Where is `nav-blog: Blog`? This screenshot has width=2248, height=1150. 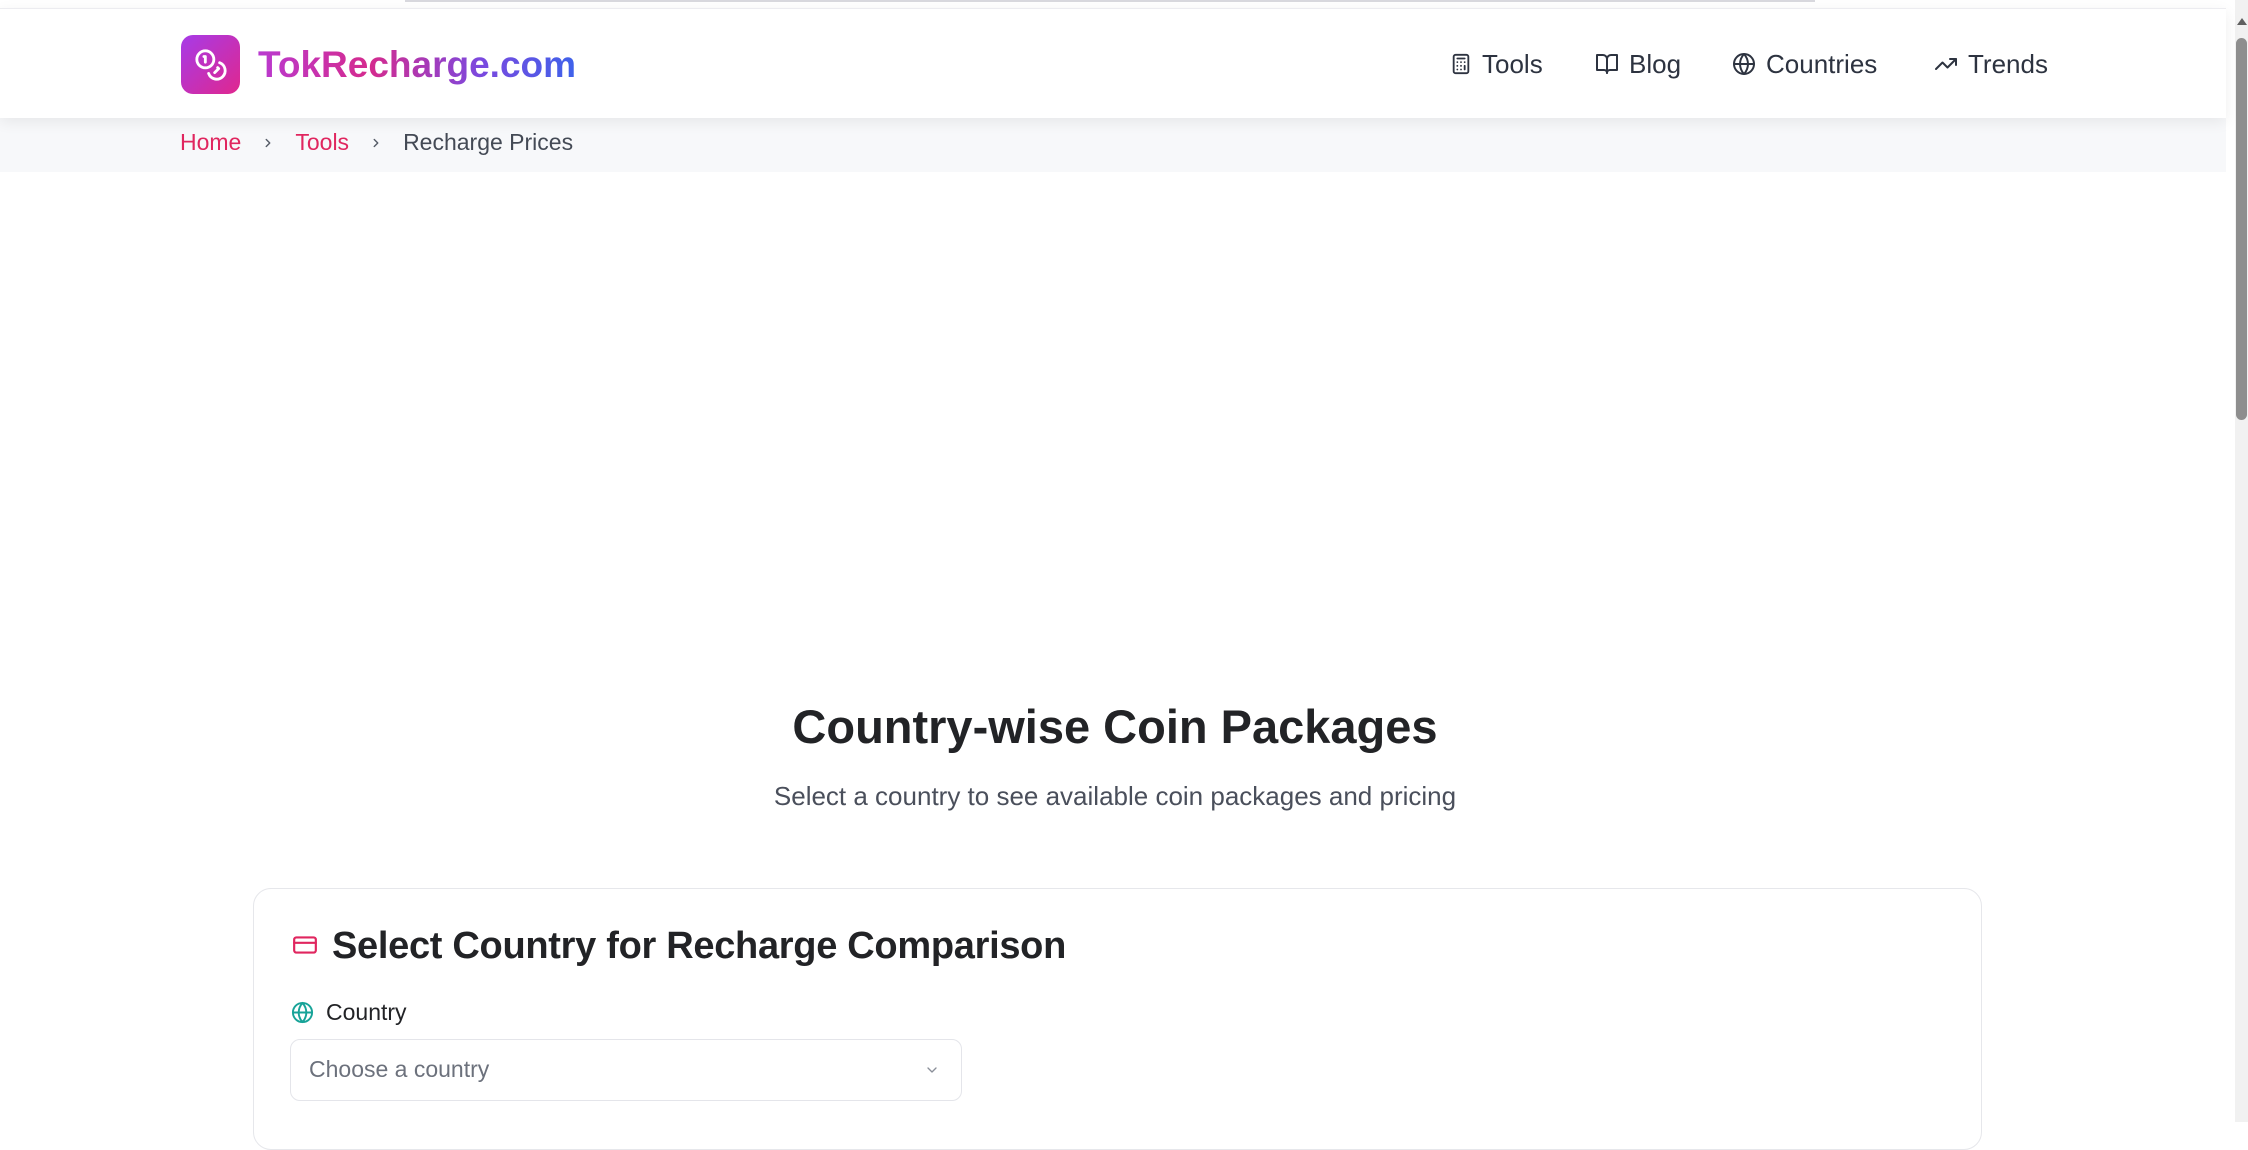 nav-blog: Blog is located at coordinates (1638, 64).